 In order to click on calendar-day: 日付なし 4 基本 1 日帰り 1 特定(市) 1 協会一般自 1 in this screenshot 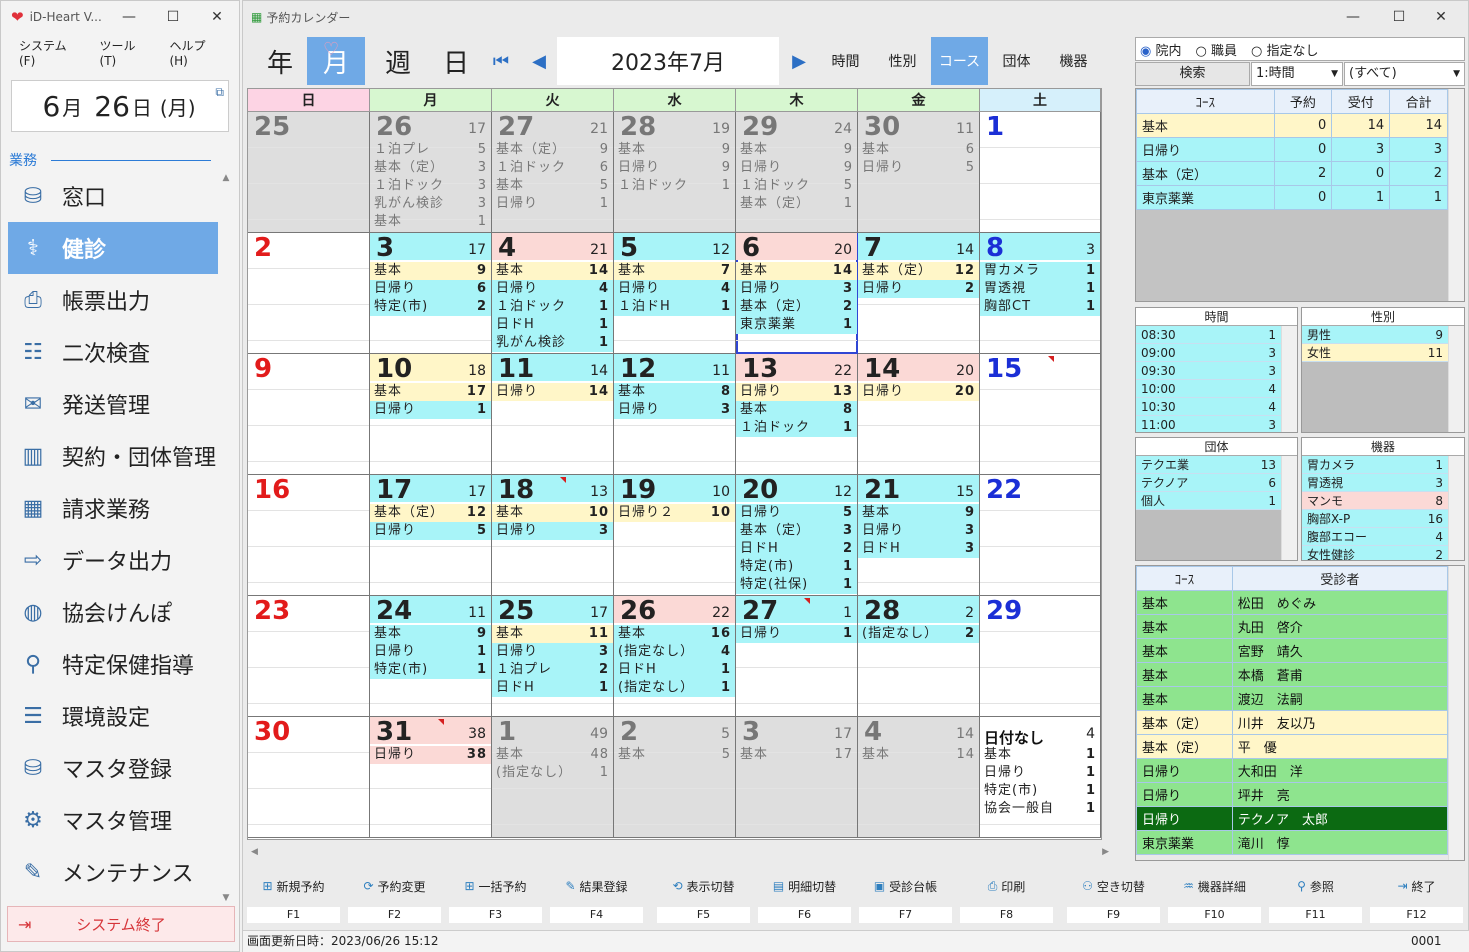, I will do `click(1040, 777)`.